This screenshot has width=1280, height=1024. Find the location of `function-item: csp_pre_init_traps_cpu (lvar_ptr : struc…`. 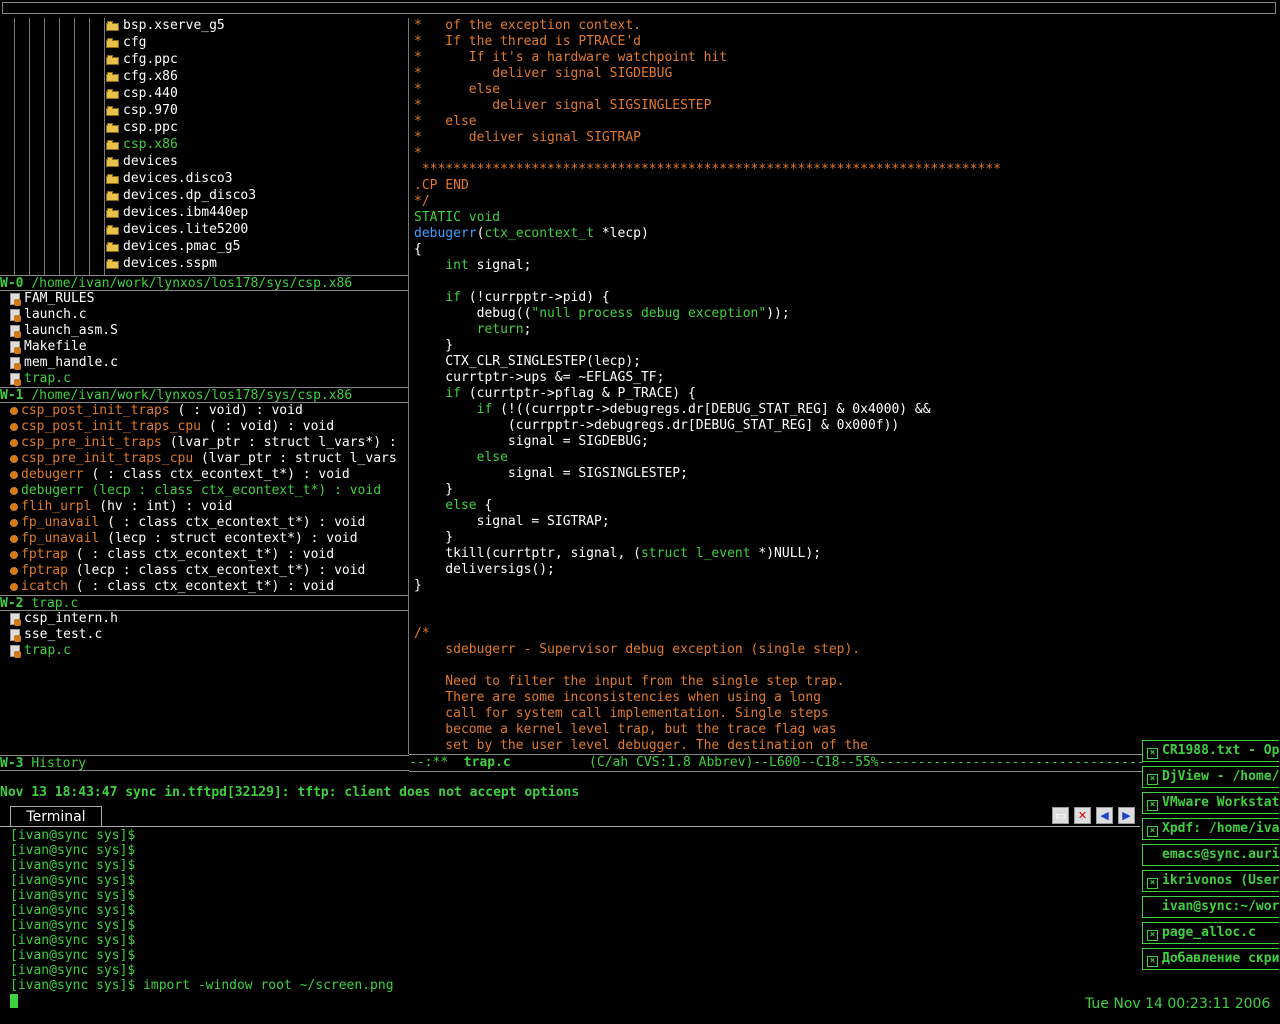

function-item: csp_pre_init_traps_cpu (lvar_ptr : struc… is located at coordinates (202, 459).